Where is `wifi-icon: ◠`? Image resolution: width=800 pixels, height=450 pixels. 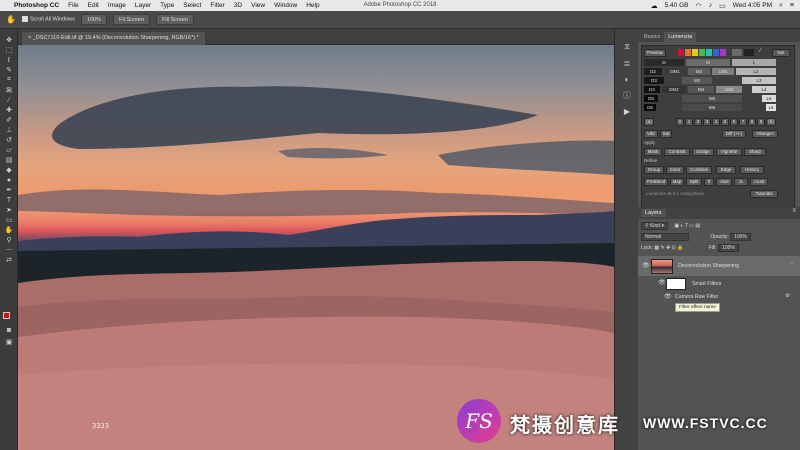 wifi-icon: ◠ is located at coordinates (698, 6).